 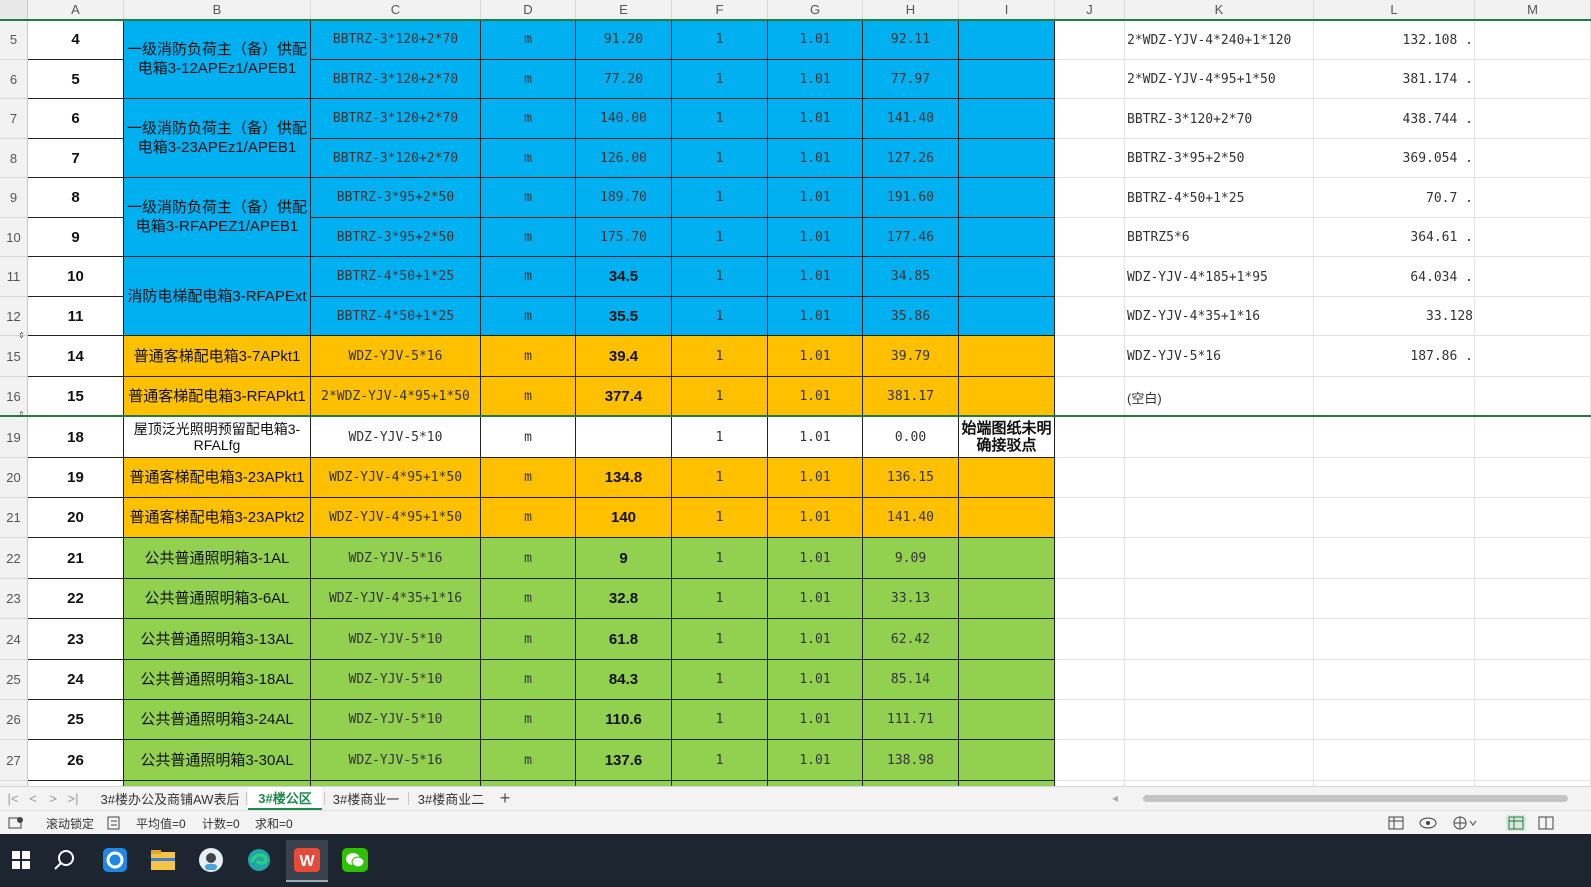 What do you see at coordinates (217, 356) in the screenshot?
I see `distribution-box-name: 普通客梯配电箱3-7APkt1` at bounding box center [217, 356].